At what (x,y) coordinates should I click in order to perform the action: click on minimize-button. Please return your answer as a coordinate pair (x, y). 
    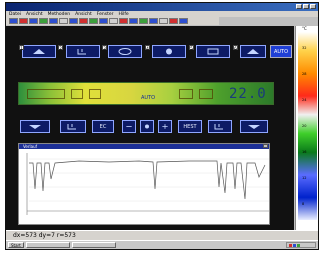
    Looking at the image, I should click on (299, 6).